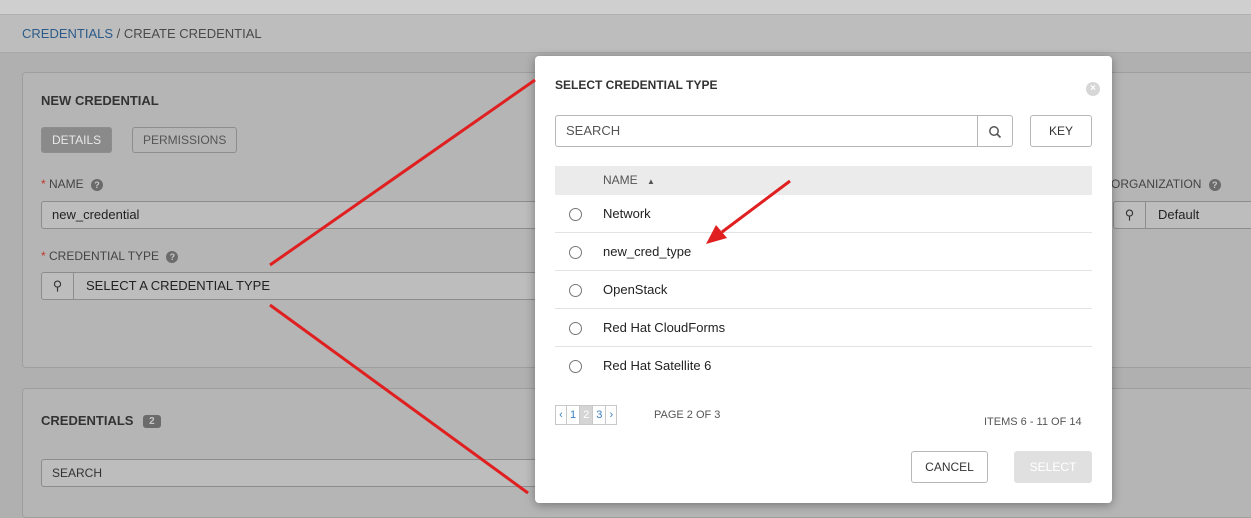 This screenshot has height=518, width=1251. I want to click on cancel-button: CANCEL, so click(949, 467).